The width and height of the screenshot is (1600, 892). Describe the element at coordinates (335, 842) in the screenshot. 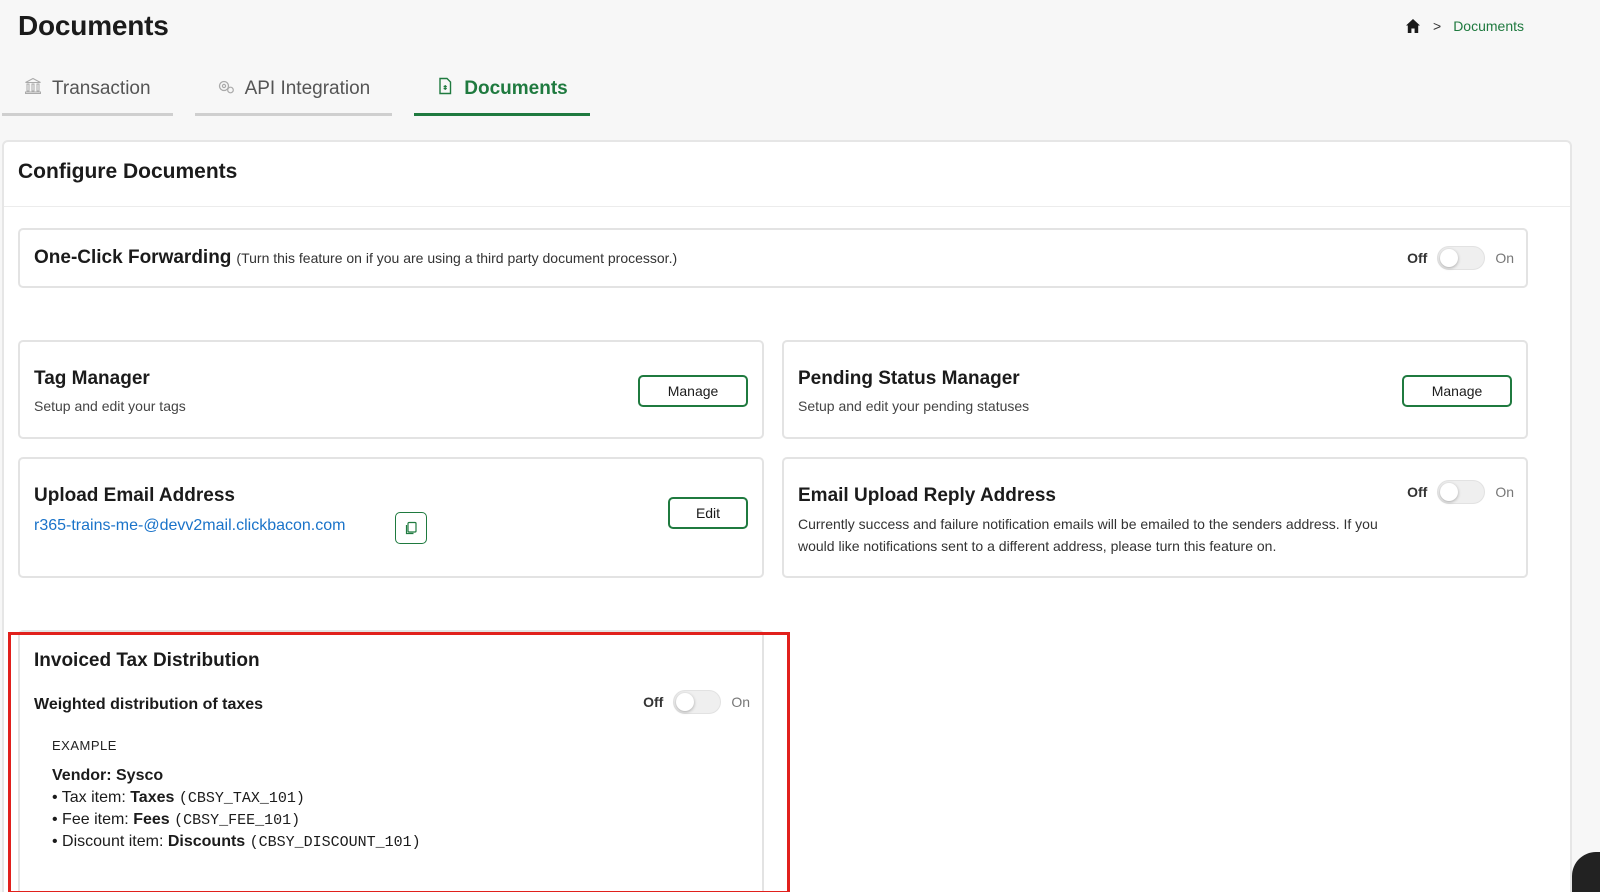

I see `item-code: (CBSY_DISCOUNT_101)` at that location.